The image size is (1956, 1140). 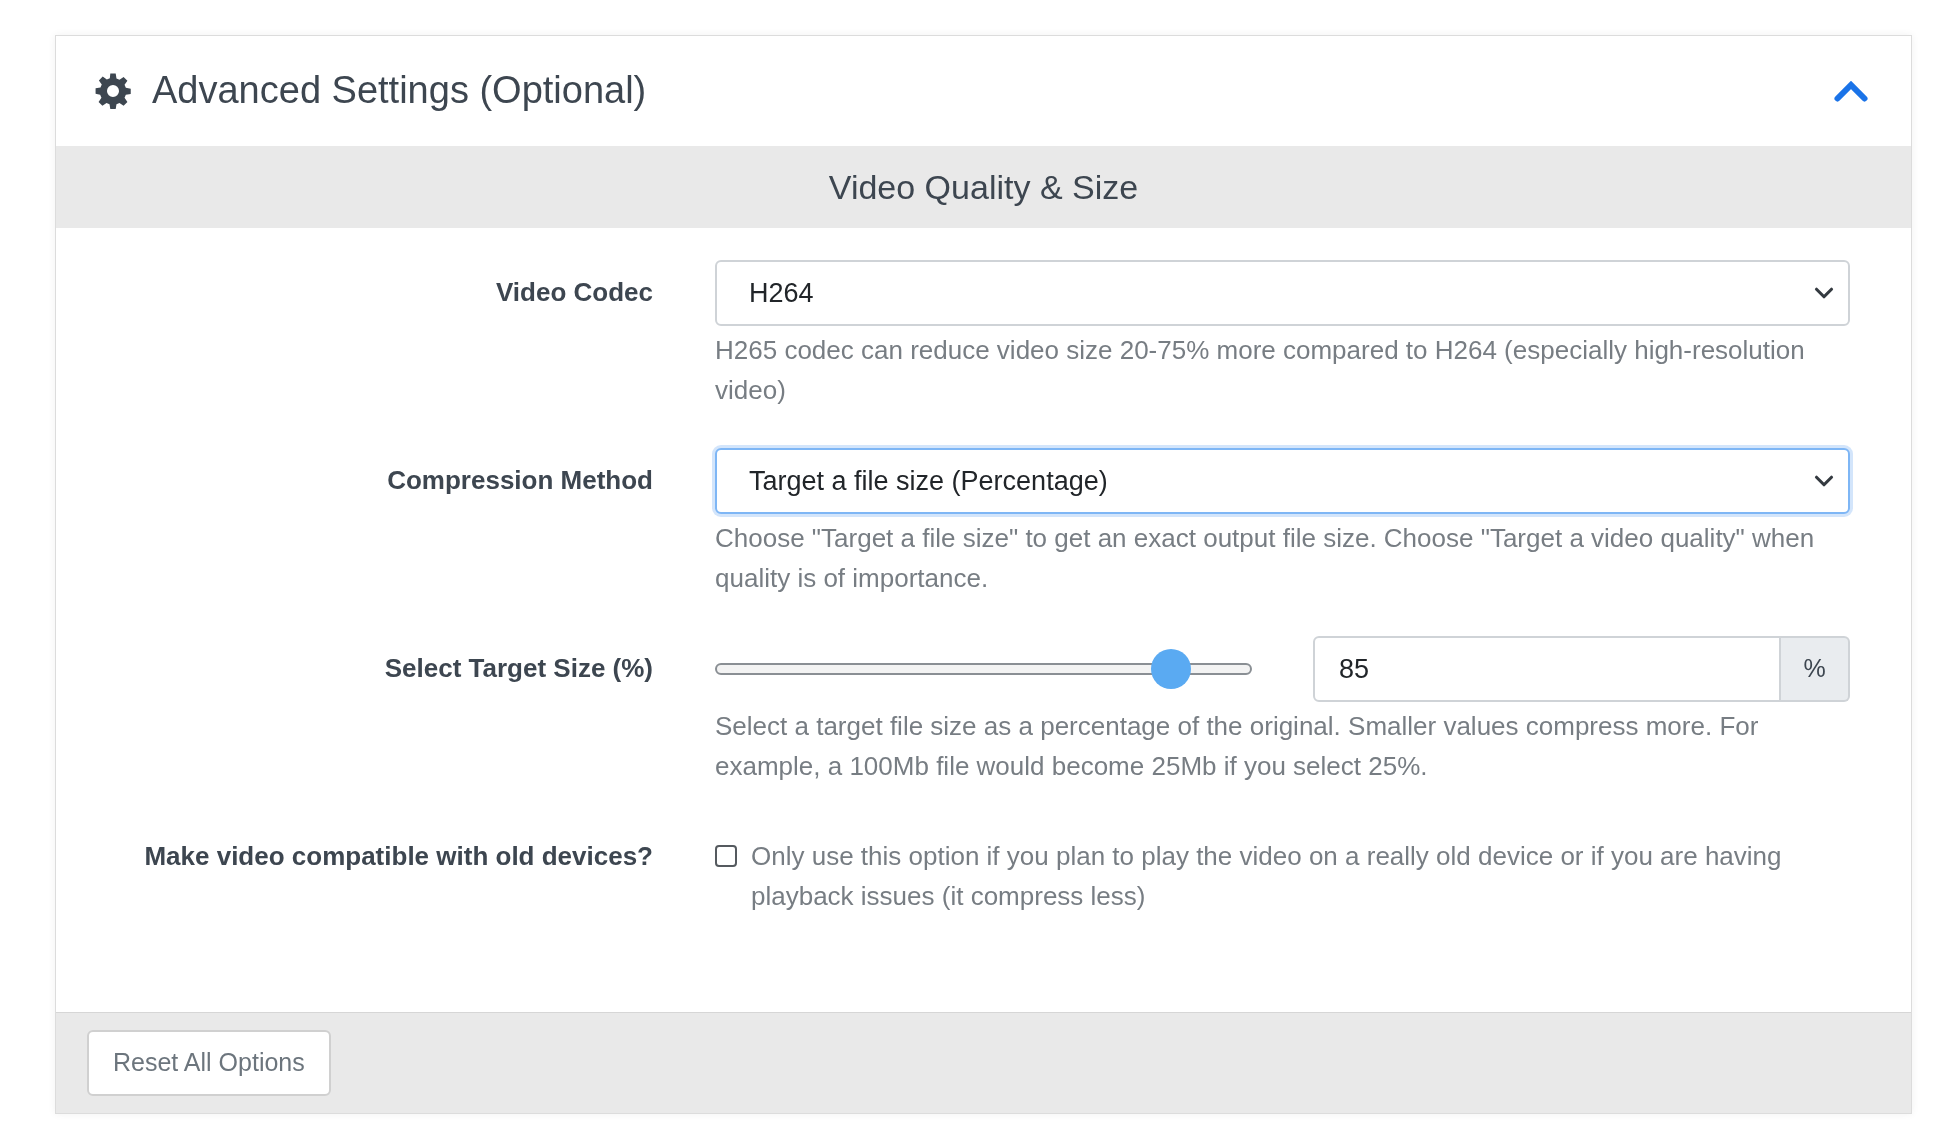 What do you see at coordinates (1282, 293) in the screenshot?
I see `dropdown: H264` at bounding box center [1282, 293].